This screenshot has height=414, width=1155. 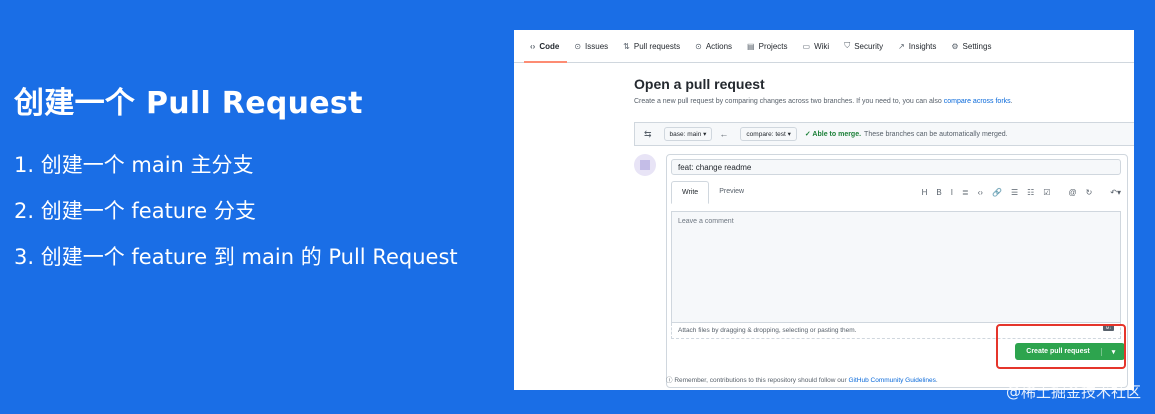 I want to click on gear-icon: ⚙, so click(x=955, y=46).